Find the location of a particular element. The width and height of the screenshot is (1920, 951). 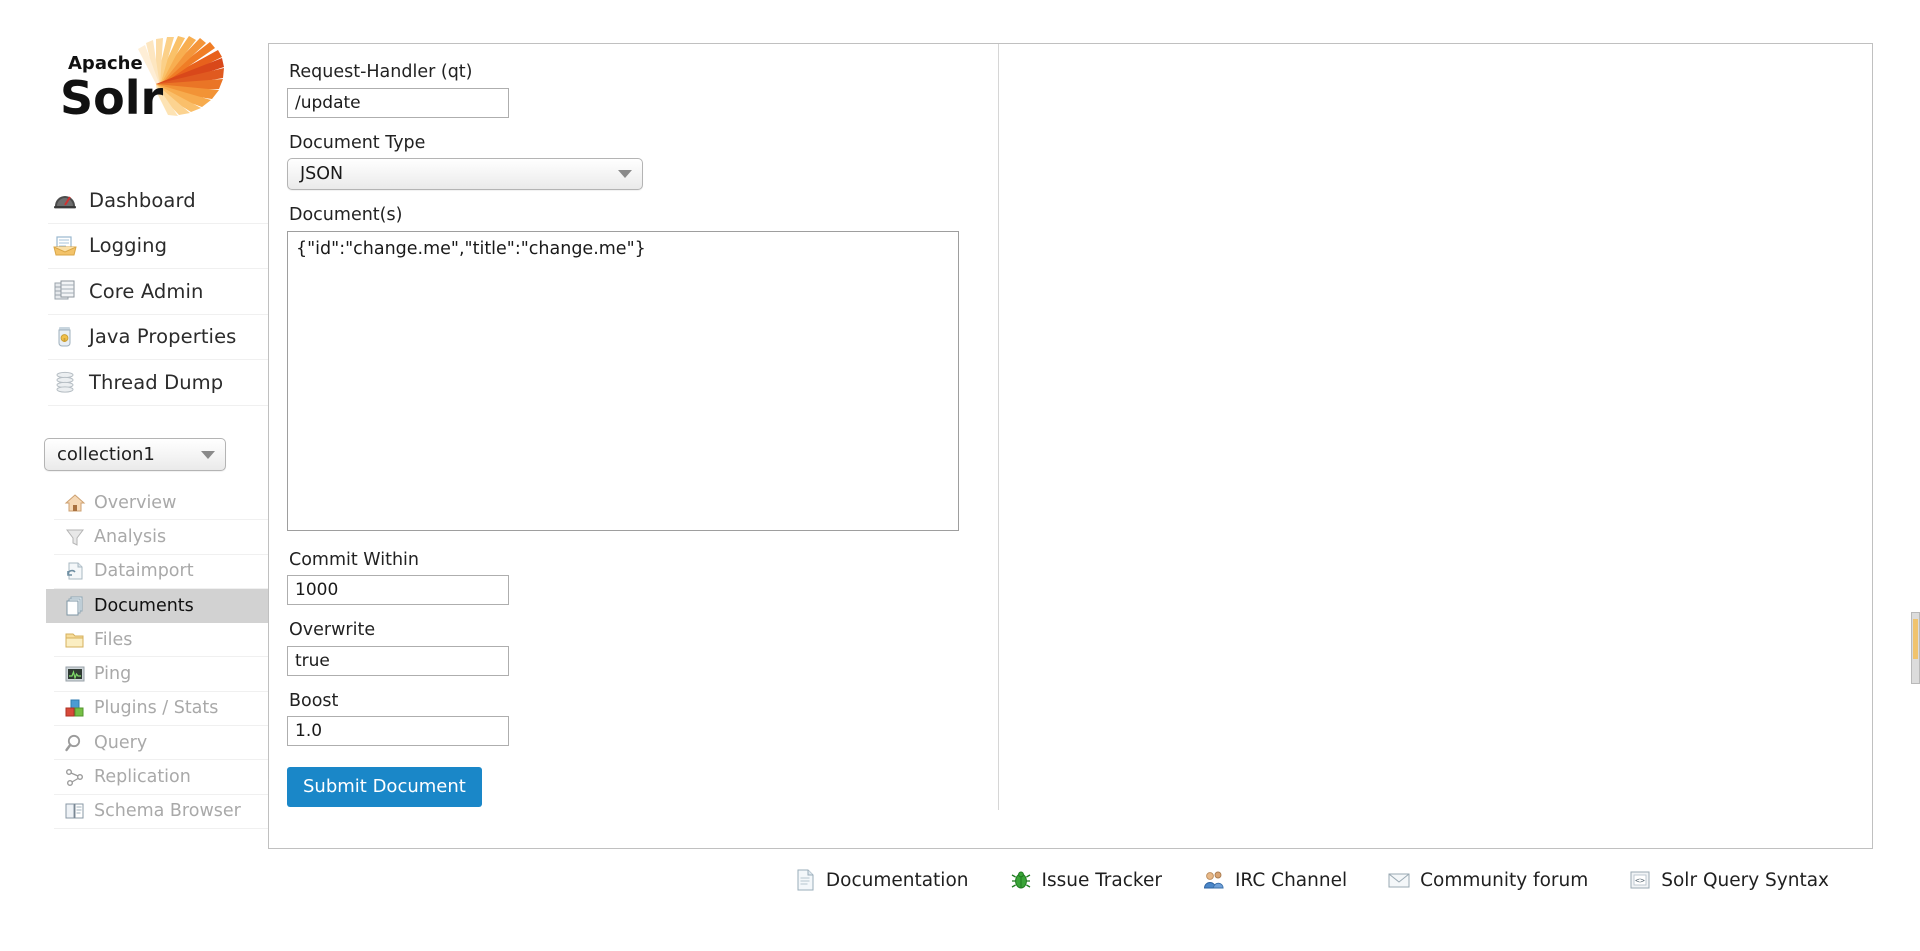

dashboard-icon is located at coordinates (65, 200).